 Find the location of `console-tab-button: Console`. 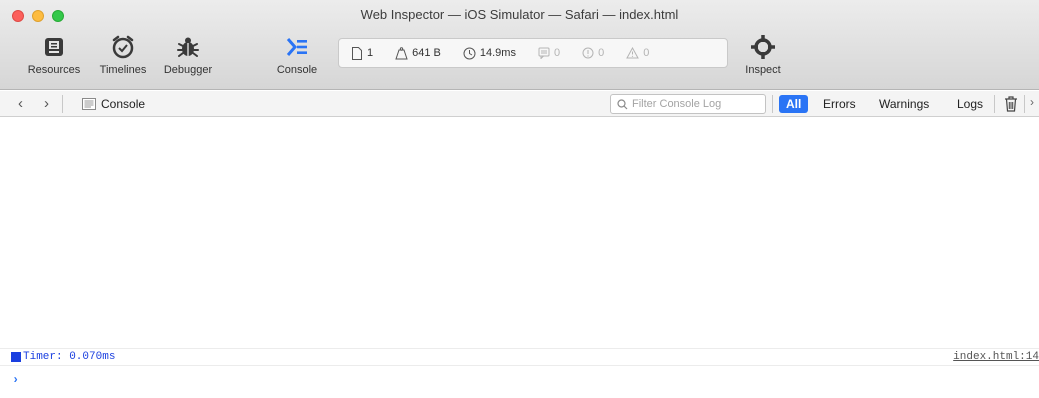

console-tab-button: Console is located at coordinates (297, 55).